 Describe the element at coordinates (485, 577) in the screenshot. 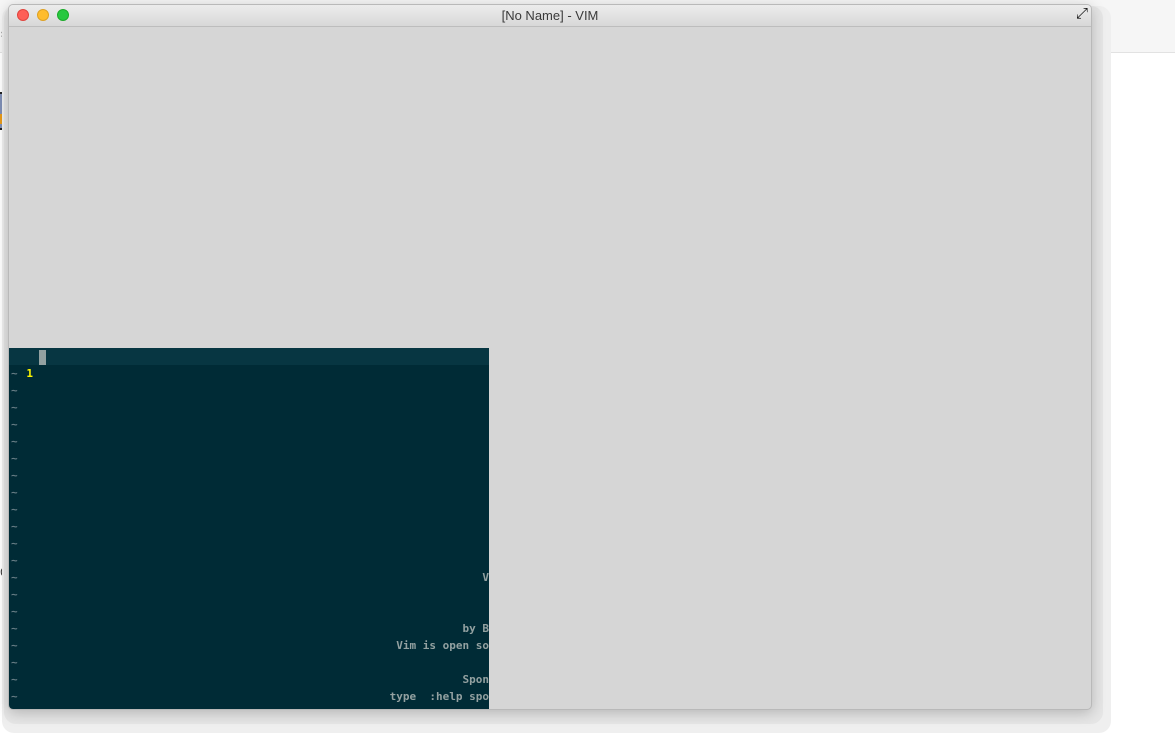

I see `intro-text: V` at that location.